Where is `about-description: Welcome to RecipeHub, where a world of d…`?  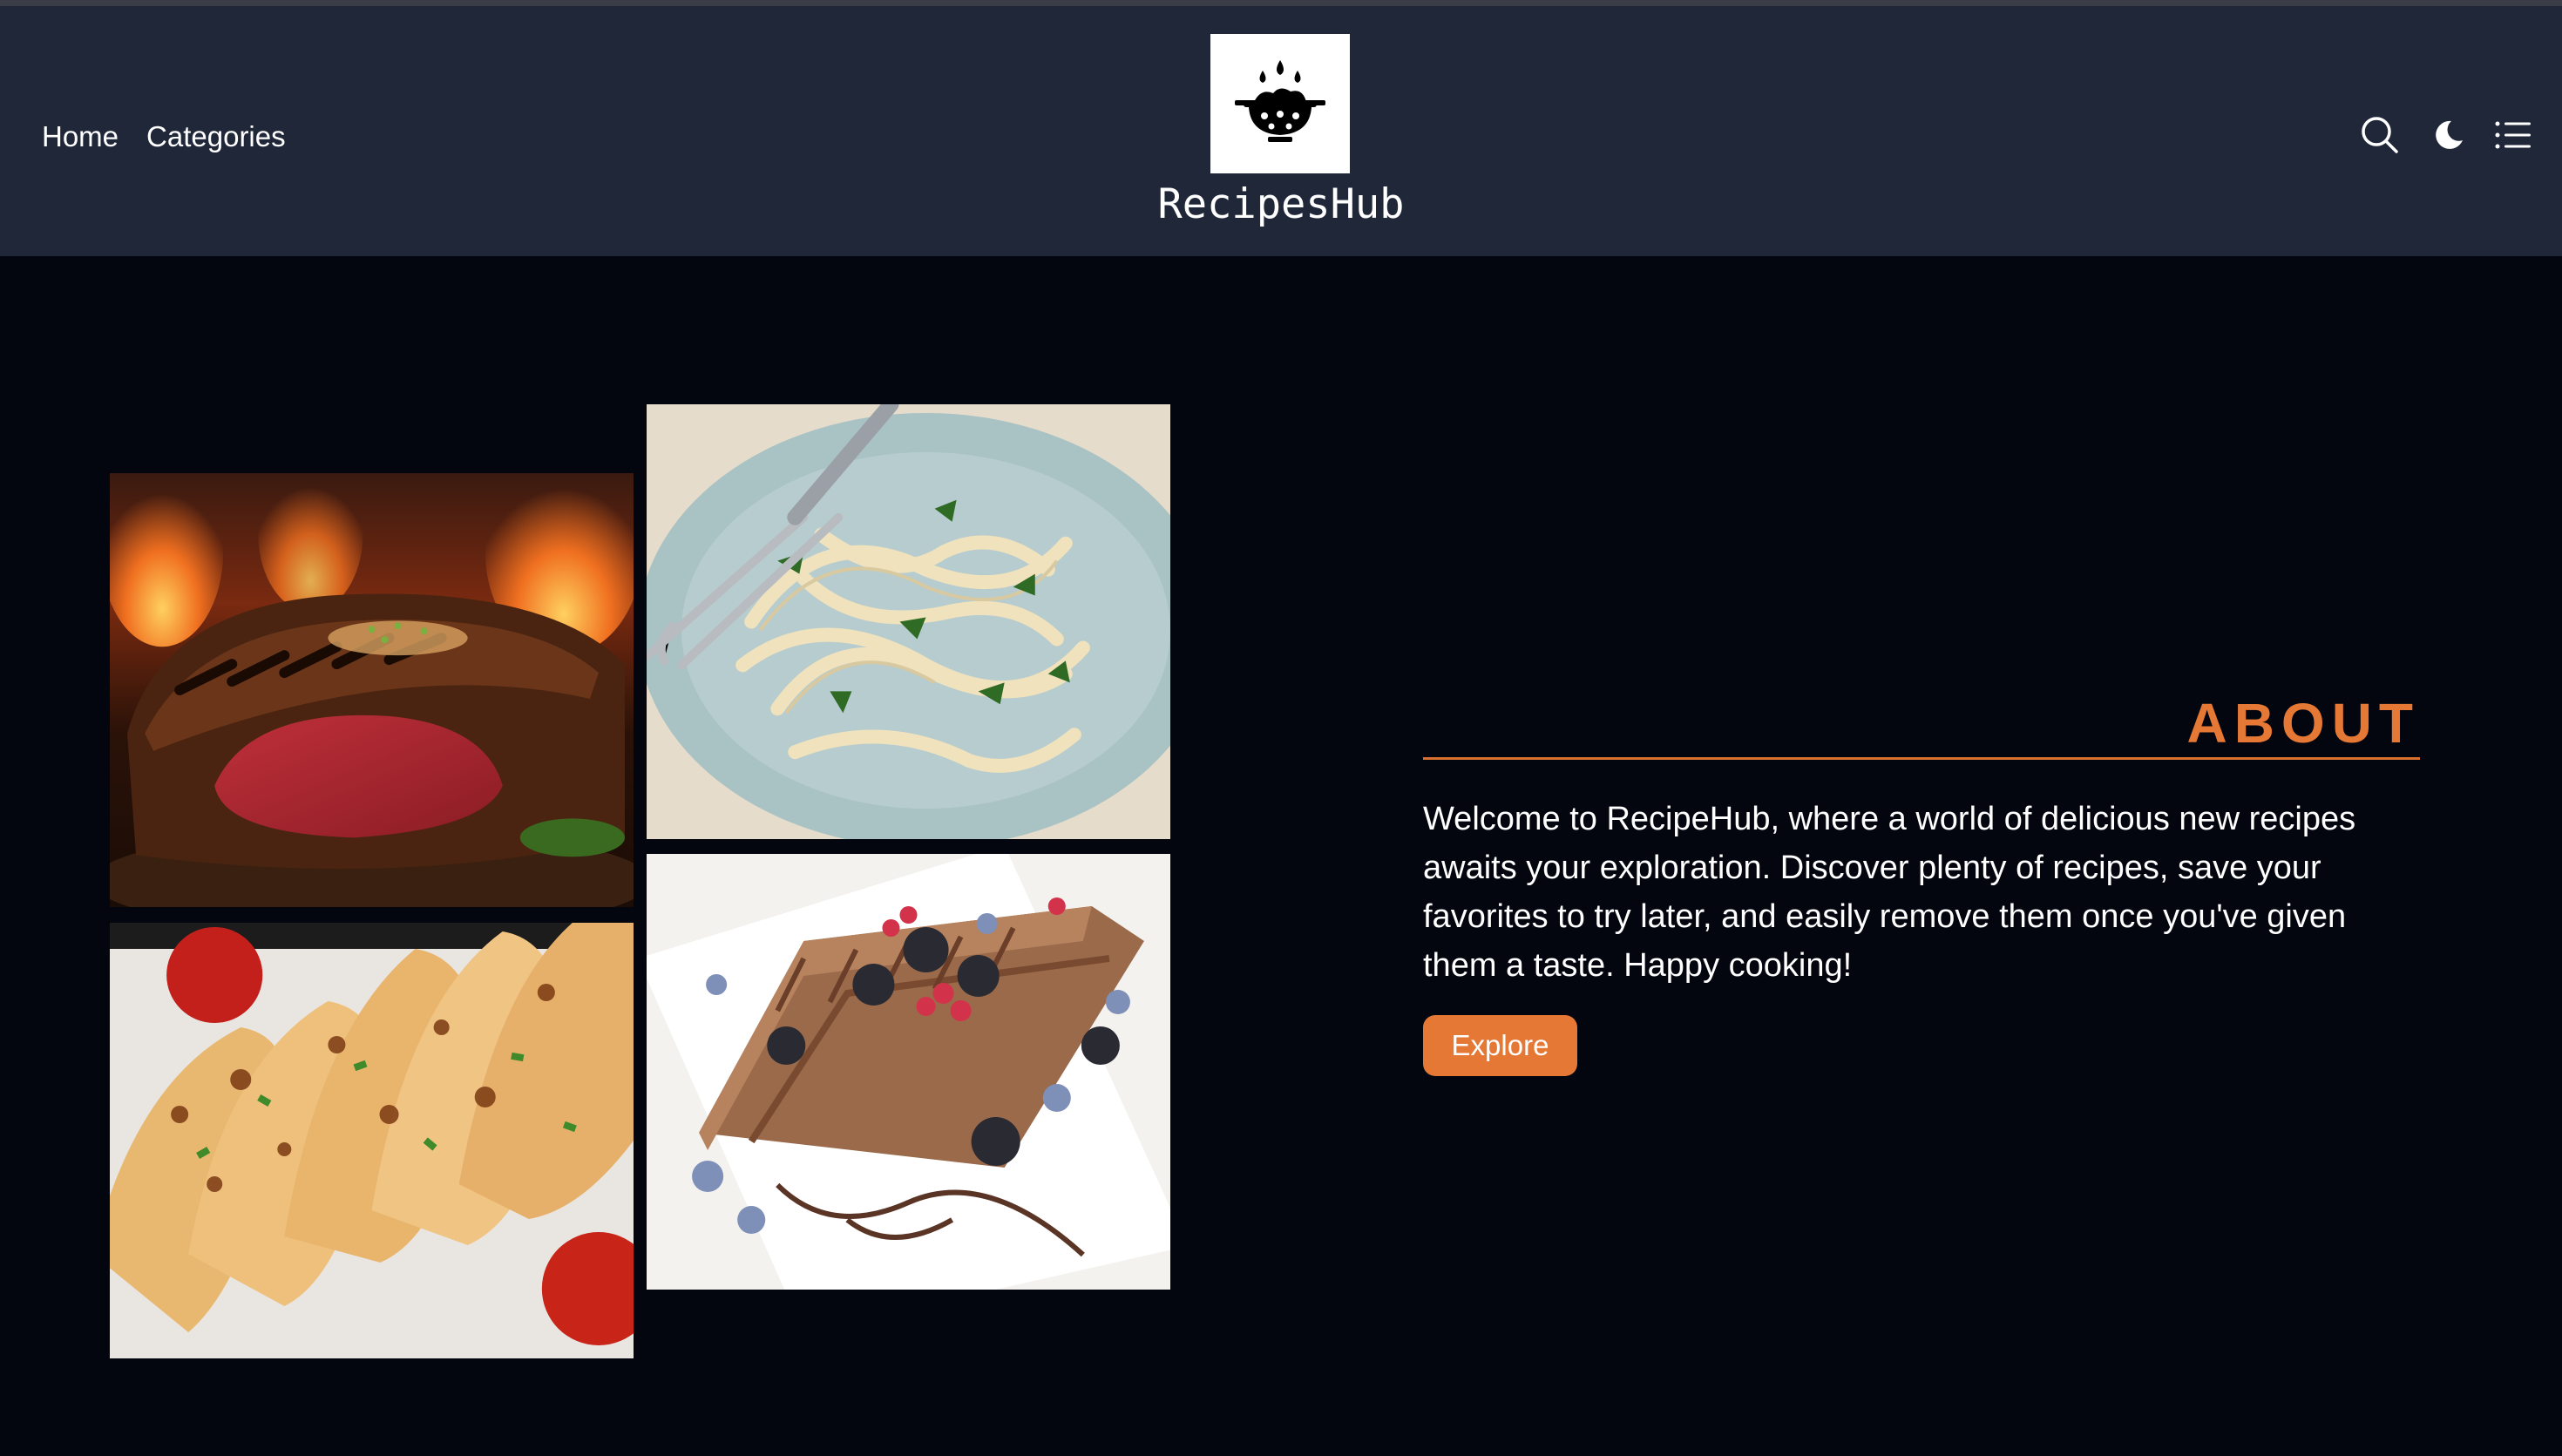
about-description: Welcome to RecipeHub, where a world of d… is located at coordinates (1889, 892).